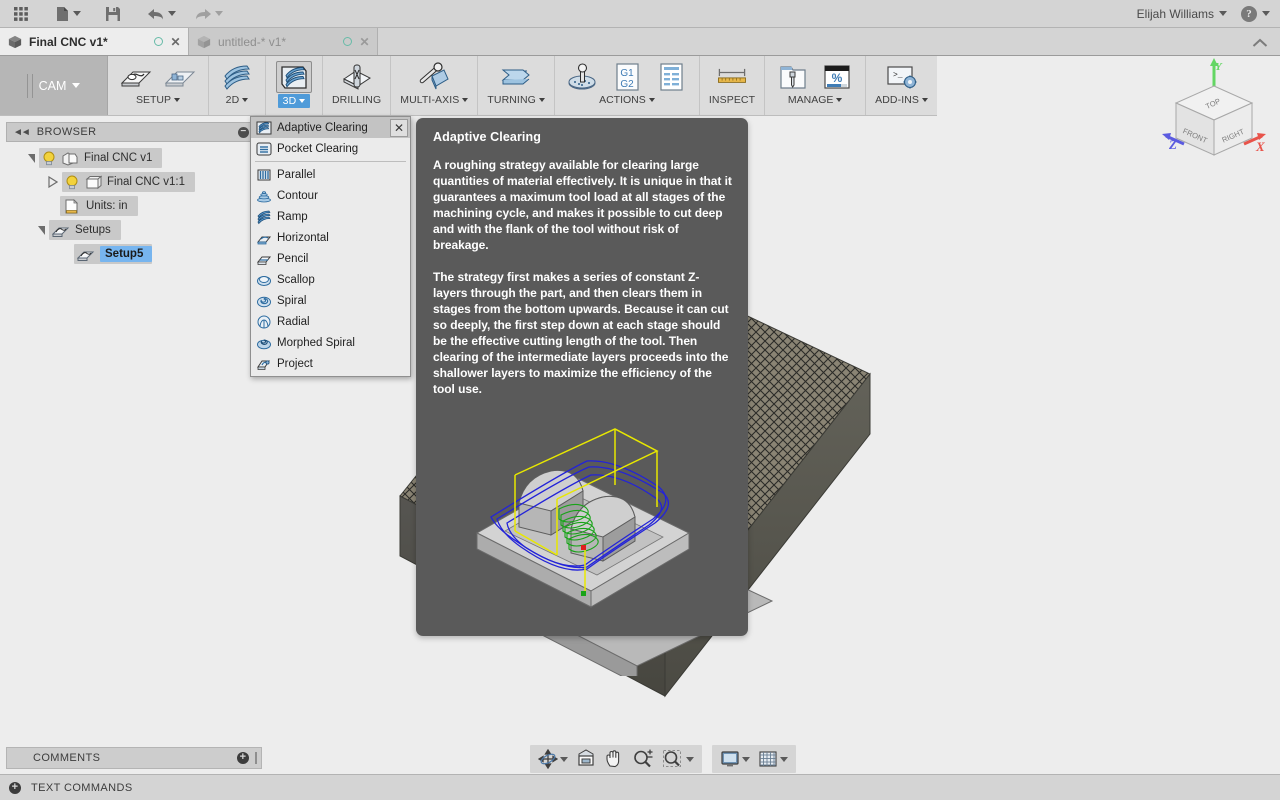  Describe the element at coordinates (356, 83) in the screenshot. I see `drilling-button: DRILLING` at that location.